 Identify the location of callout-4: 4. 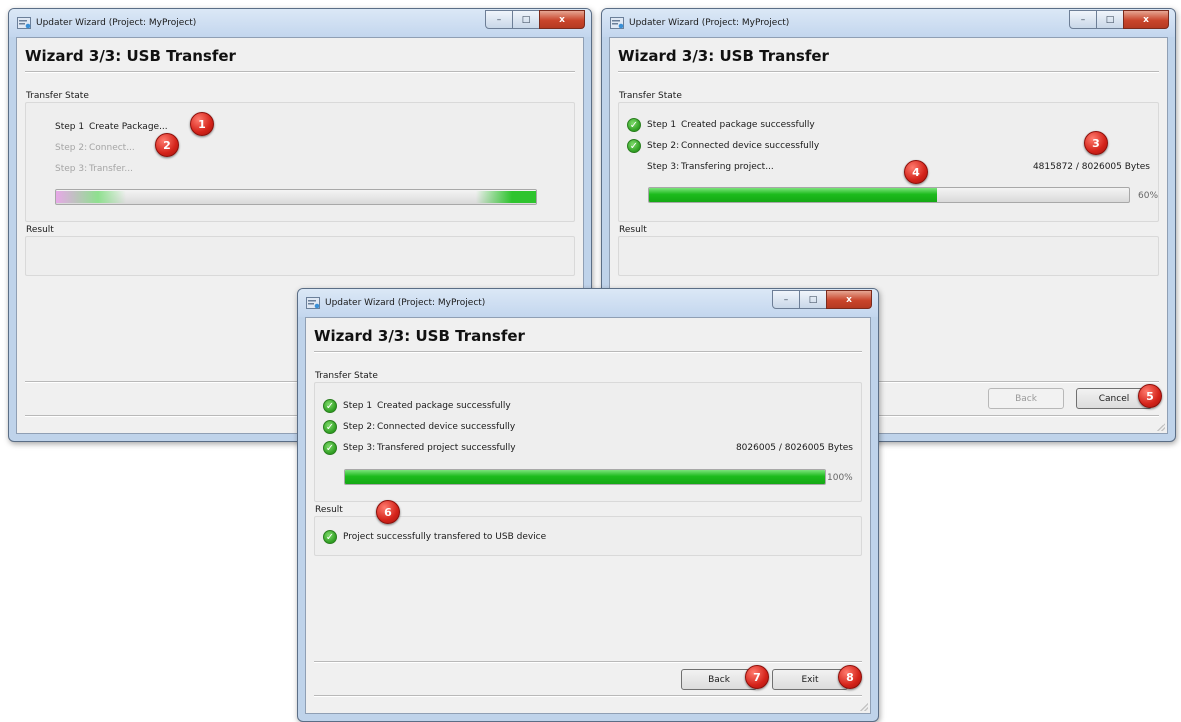
(916, 172).